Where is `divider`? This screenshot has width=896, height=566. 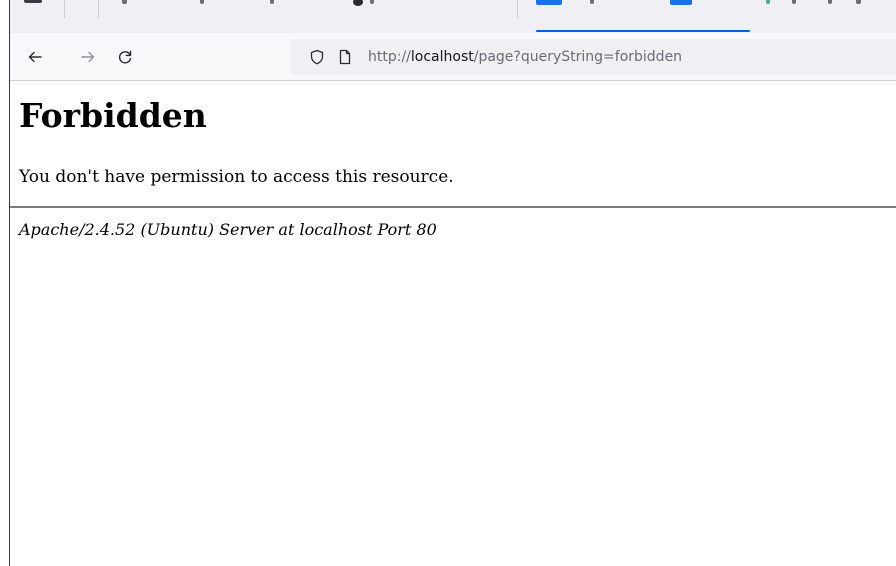 divider is located at coordinates (453, 207).